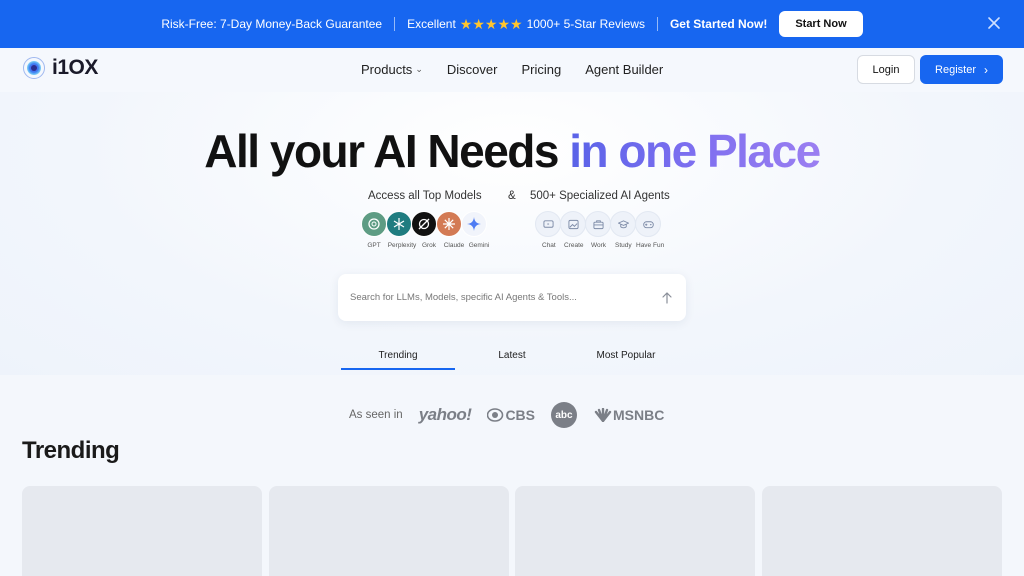 The image size is (1024, 576). I want to click on model-label: Claude, so click(454, 245).